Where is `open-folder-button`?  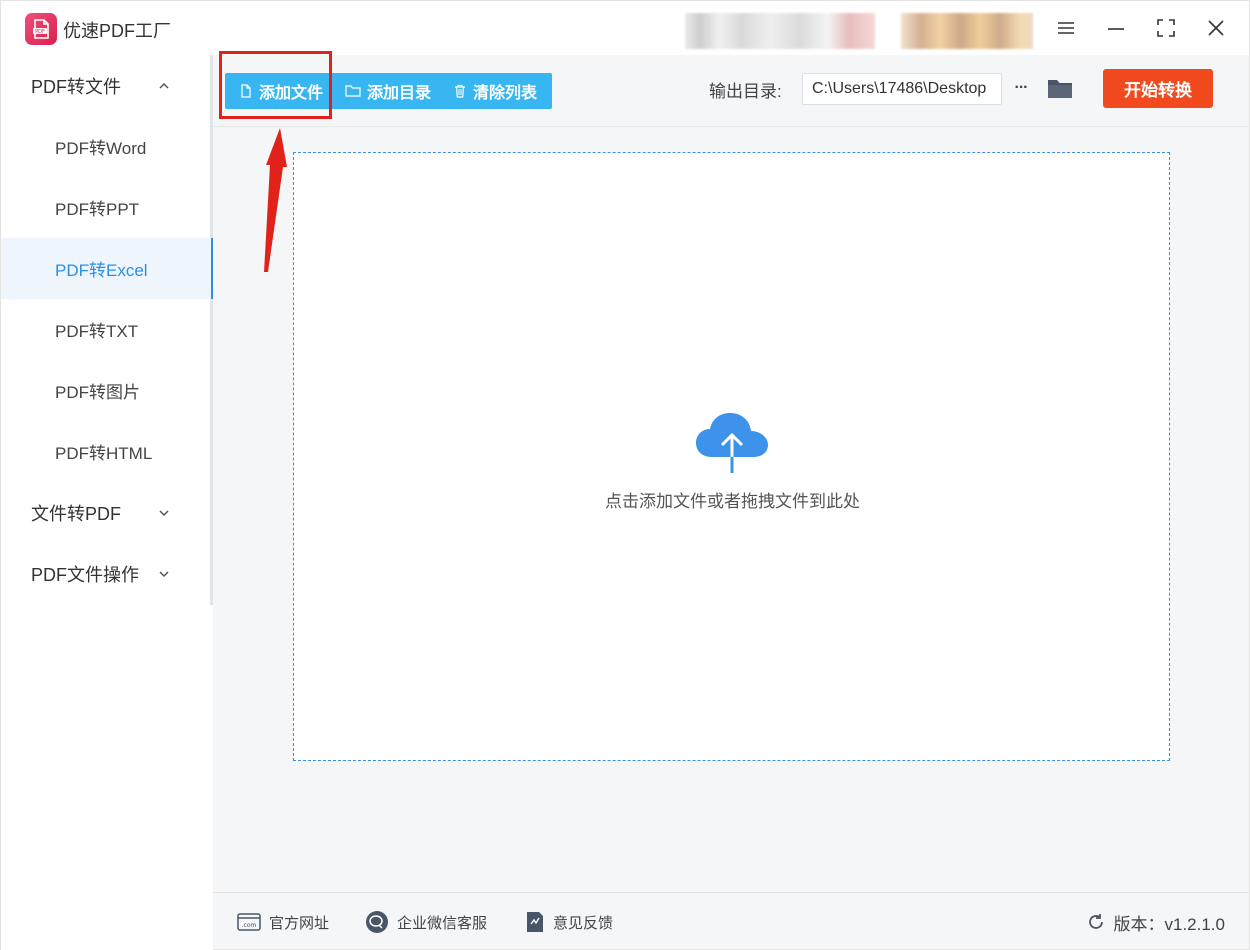 open-folder-button is located at coordinates (1060, 88).